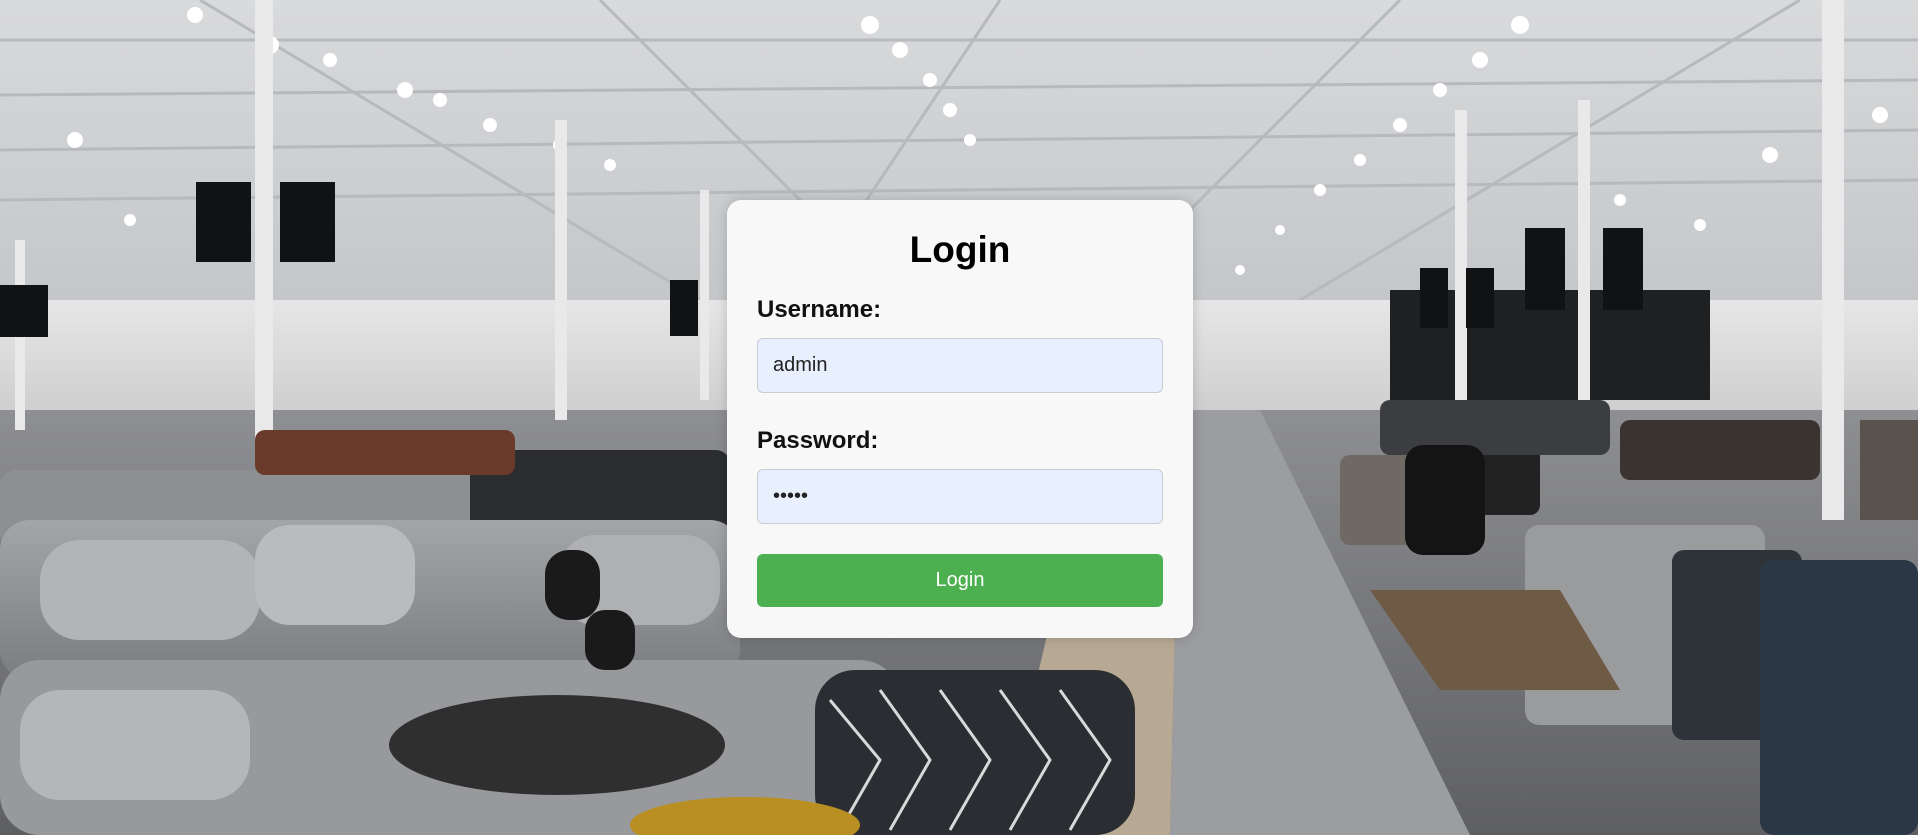 The image size is (1918, 835). I want to click on username-label: Username:, so click(819, 309).